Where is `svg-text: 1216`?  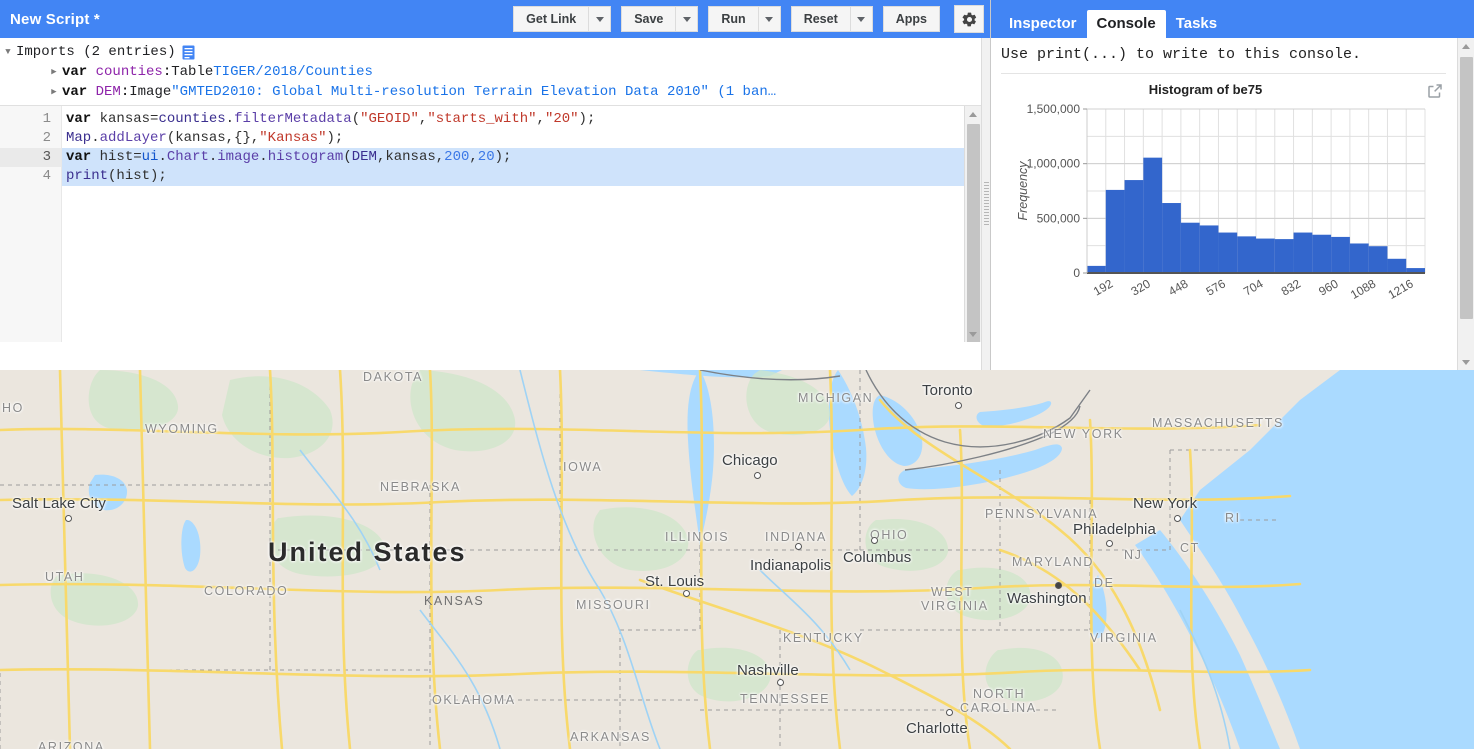 svg-text: 1216 is located at coordinates (1401, 289).